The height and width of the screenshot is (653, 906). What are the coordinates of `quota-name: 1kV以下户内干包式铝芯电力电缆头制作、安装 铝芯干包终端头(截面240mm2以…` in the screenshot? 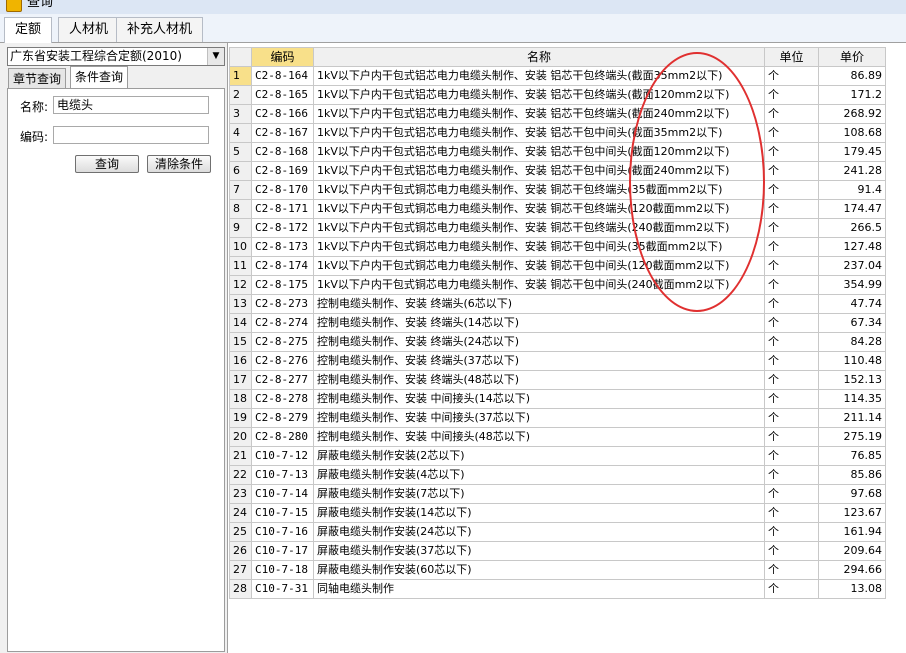 It's located at (539, 114).